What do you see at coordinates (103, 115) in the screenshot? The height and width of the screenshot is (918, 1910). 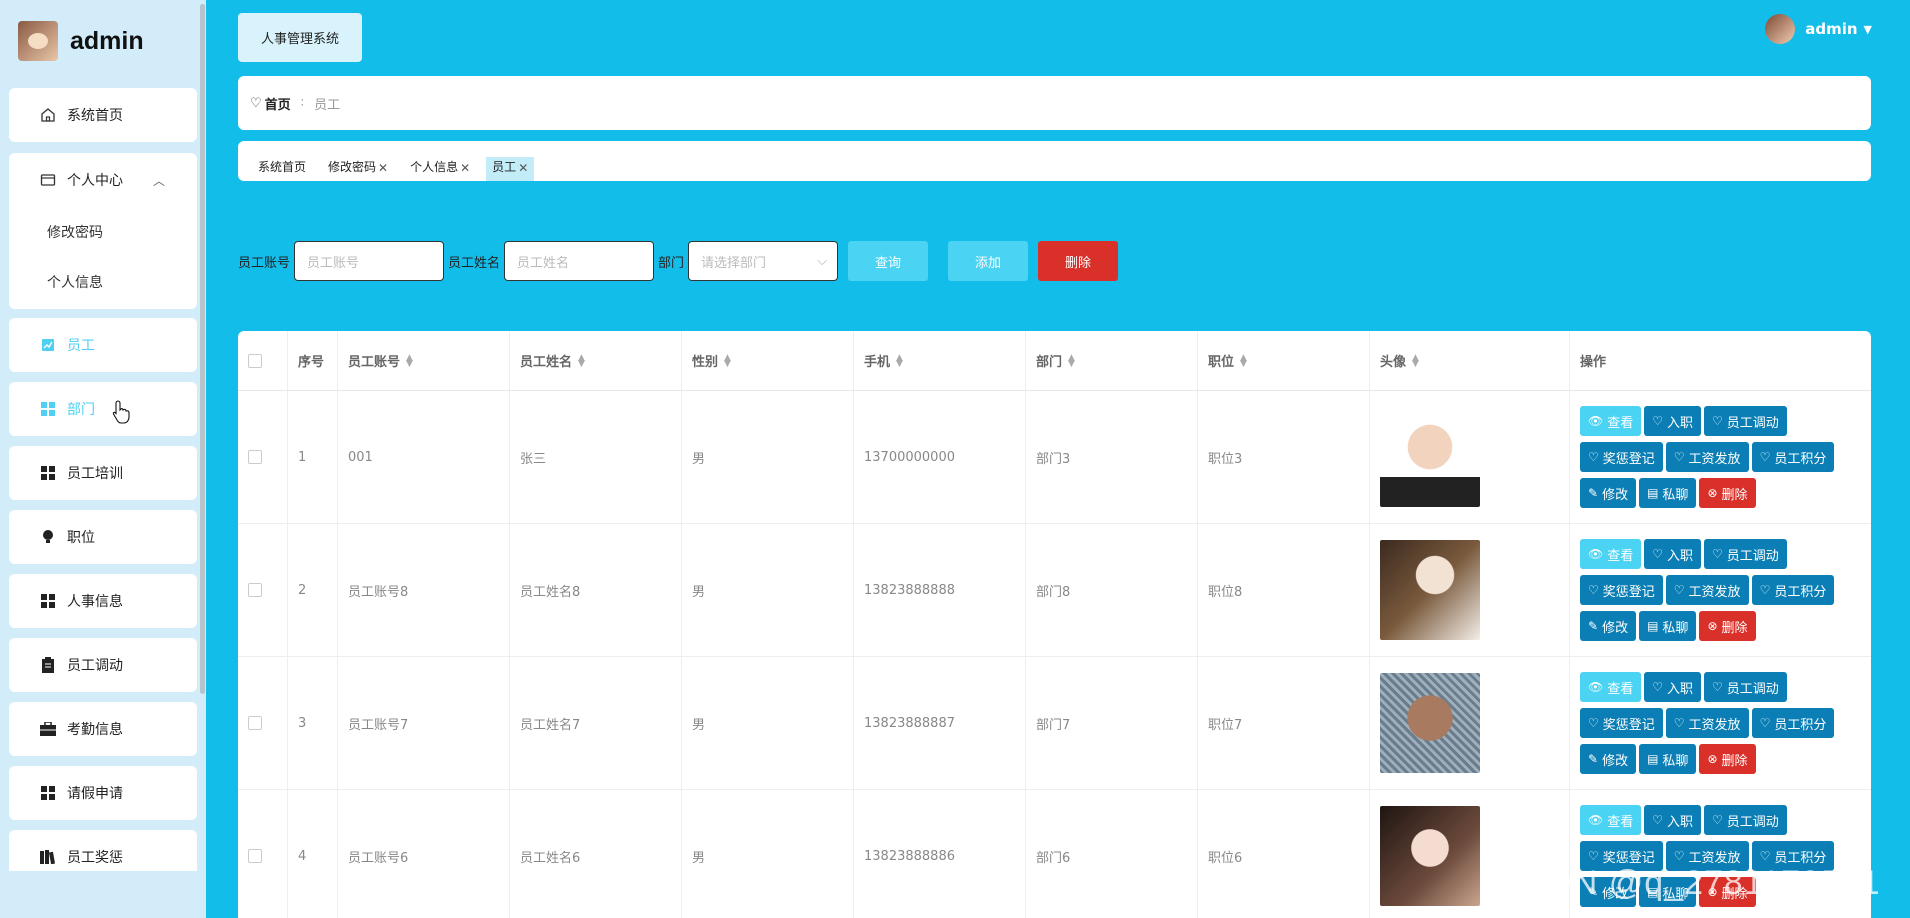 I see `sidebar-item-home: 系统首页` at bounding box center [103, 115].